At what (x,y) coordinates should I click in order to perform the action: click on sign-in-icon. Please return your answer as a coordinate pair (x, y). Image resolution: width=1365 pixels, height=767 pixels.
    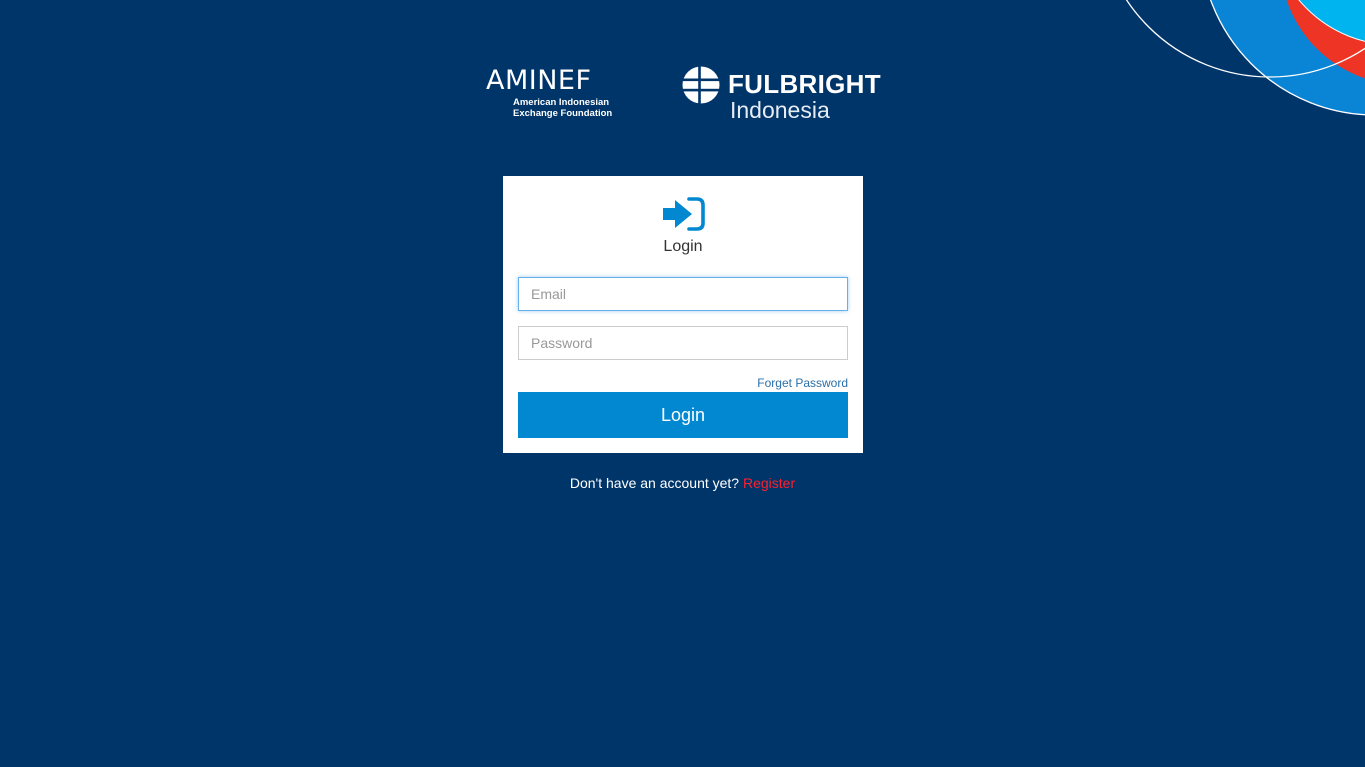
    Looking at the image, I should click on (684, 214).